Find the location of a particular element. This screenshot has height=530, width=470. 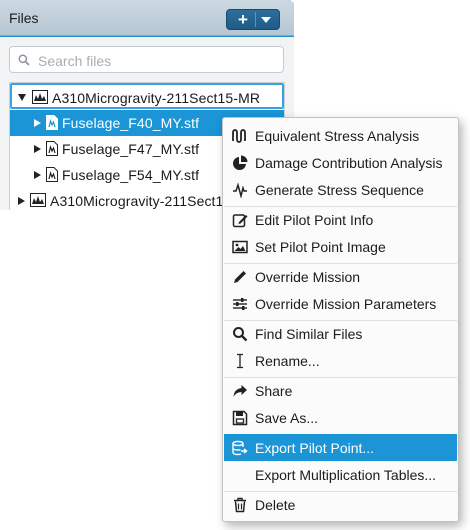

menu-item-delete: Delete is located at coordinates (340, 504).